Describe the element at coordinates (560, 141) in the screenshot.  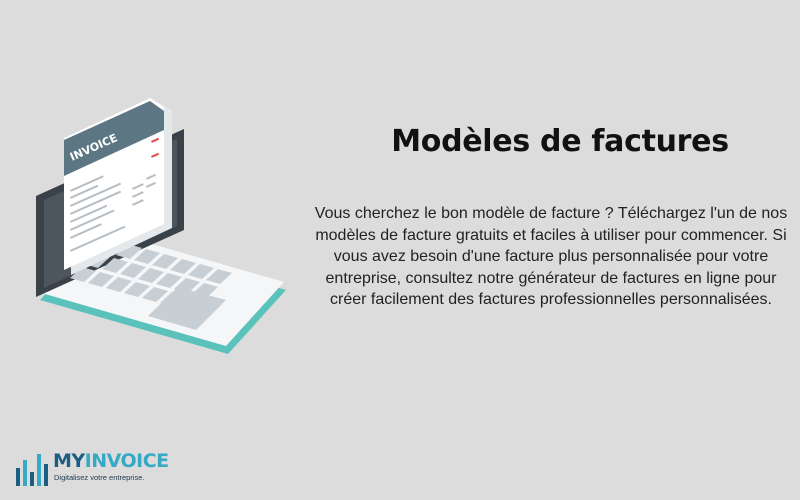
I see `page-title: Modèles de factures` at that location.